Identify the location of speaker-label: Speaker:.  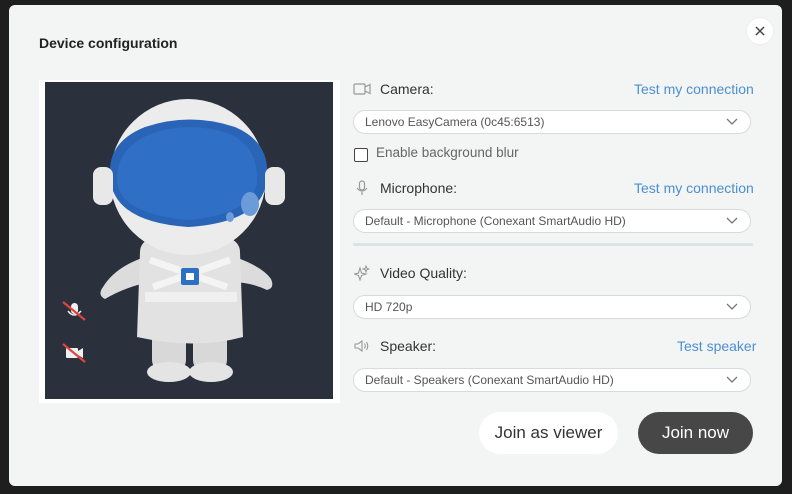
(408, 346).